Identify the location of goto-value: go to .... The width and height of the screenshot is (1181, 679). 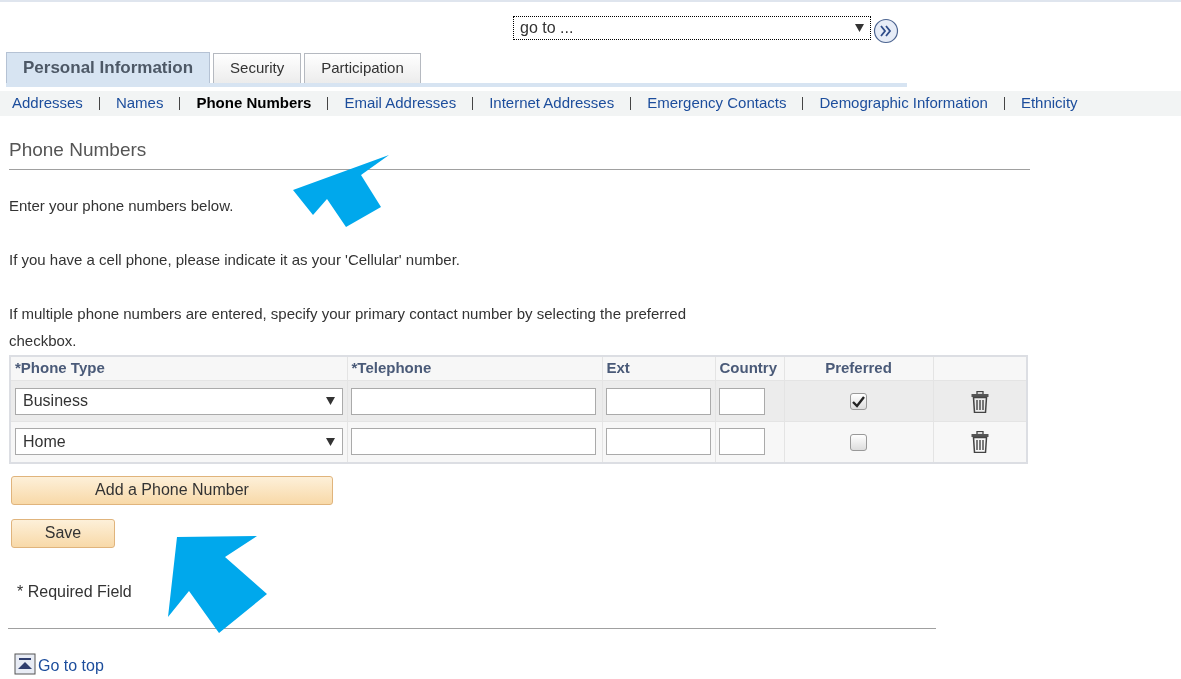
(547, 28).